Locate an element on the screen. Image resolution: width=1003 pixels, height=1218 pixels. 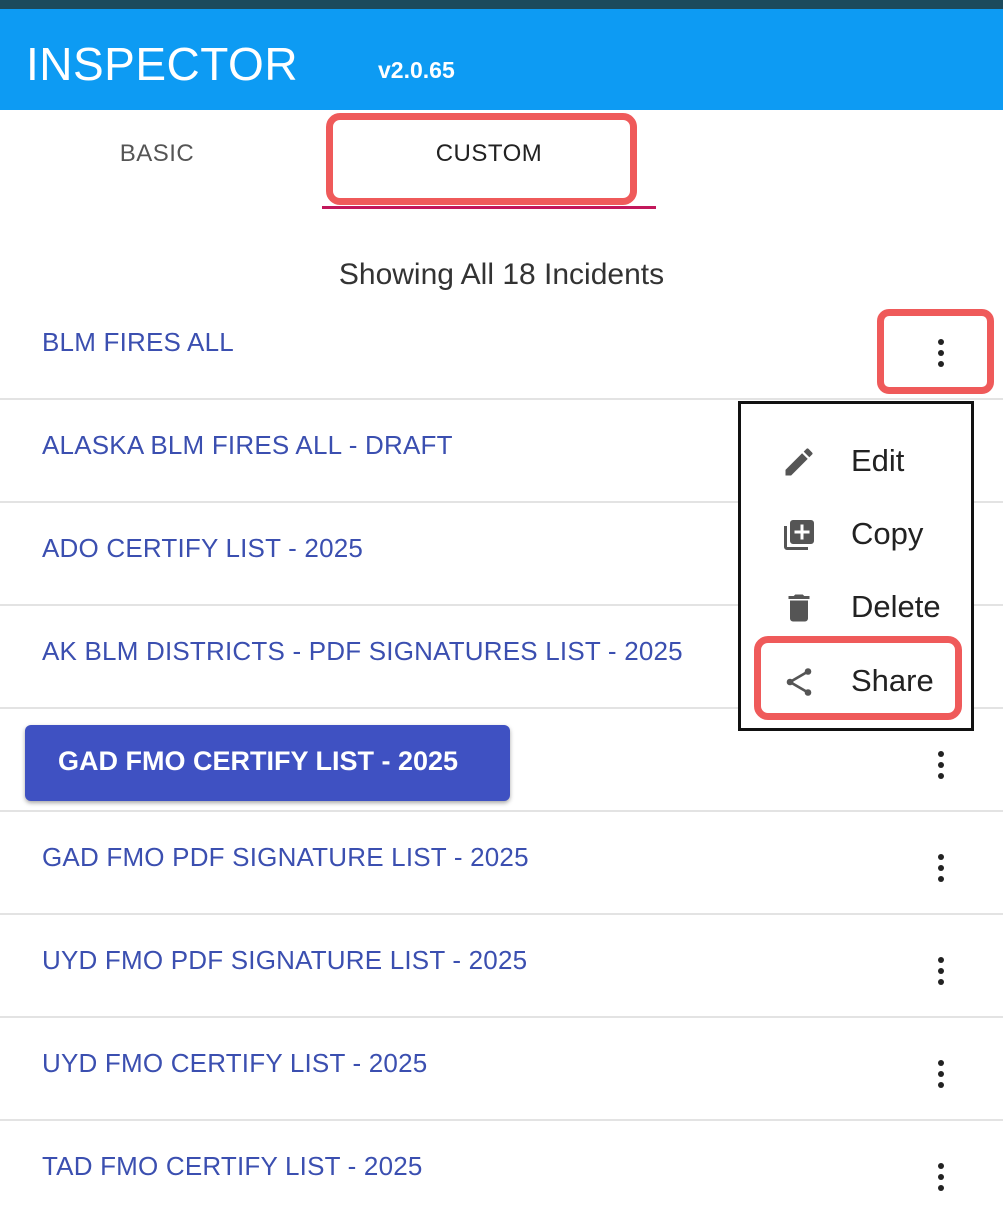
more-button-highlight is located at coordinates (935, 351).